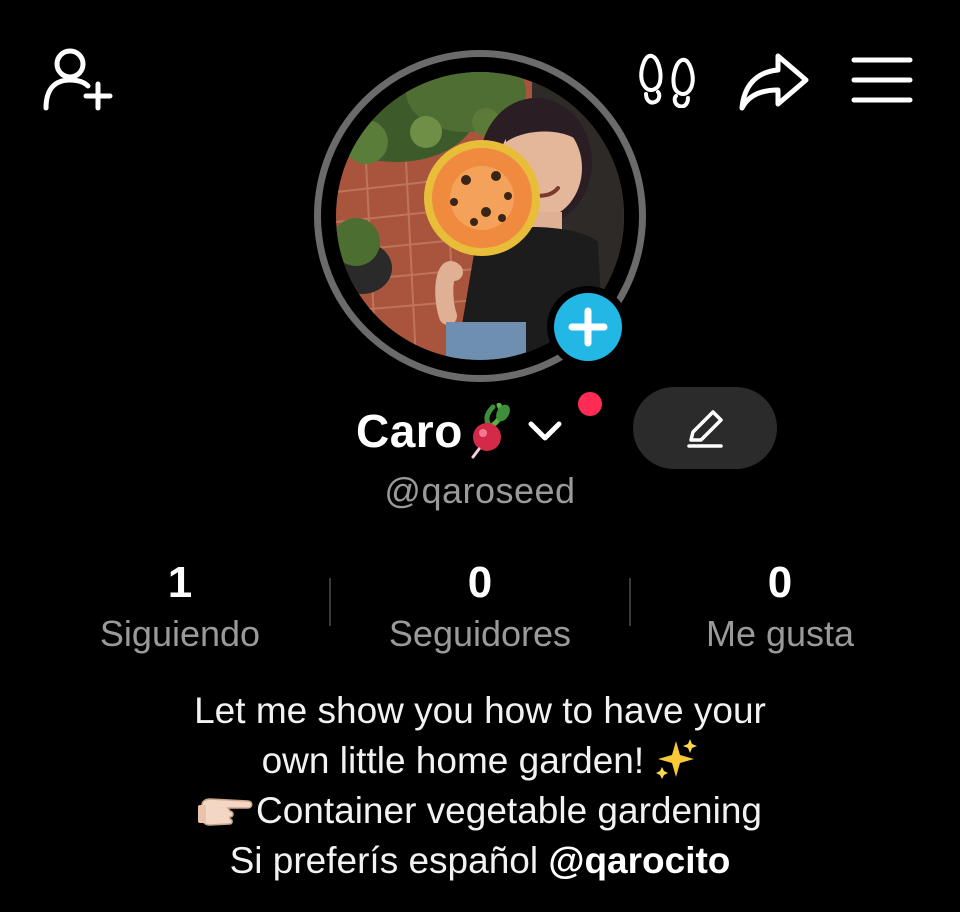  What do you see at coordinates (480, 710) in the screenshot?
I see `bio-line: Let me show you how to have your` at bounding box center [480, 710].